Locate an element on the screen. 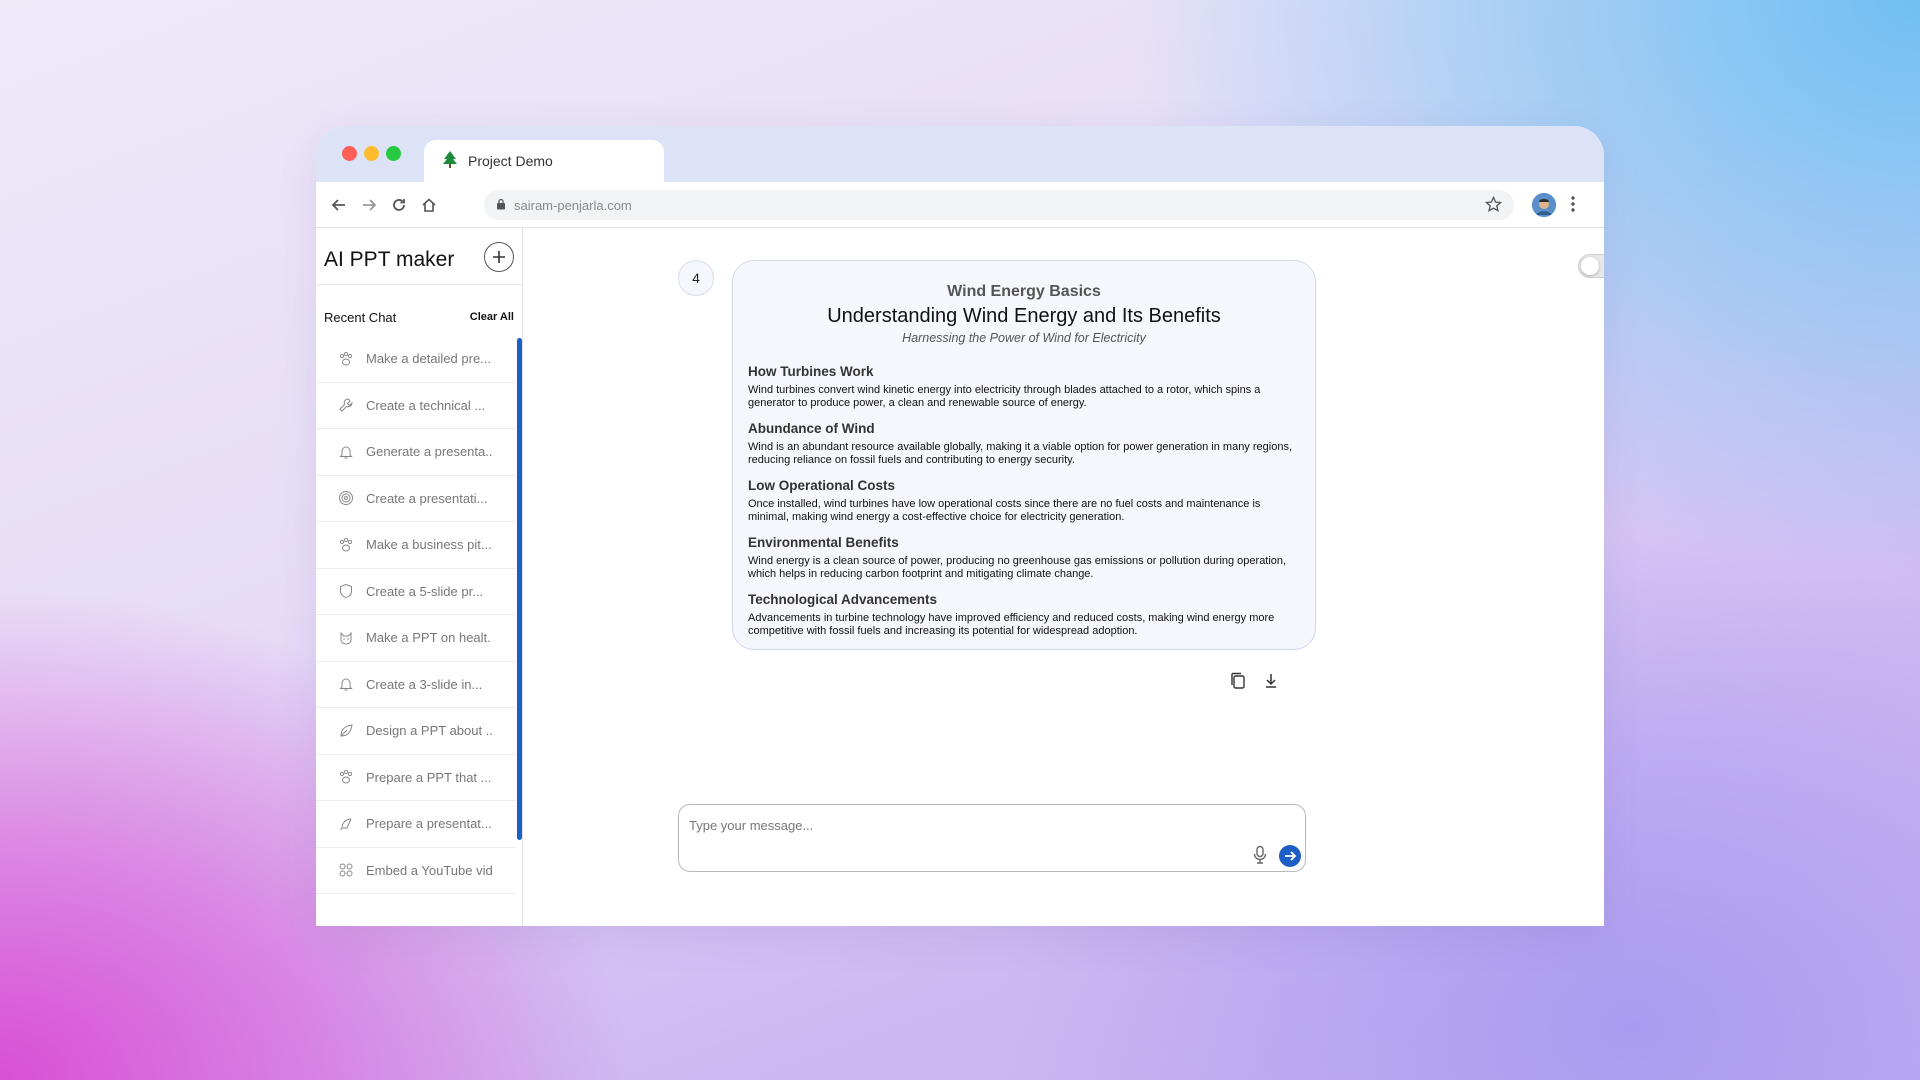  grid-icon is located at coordinates (346, 870).